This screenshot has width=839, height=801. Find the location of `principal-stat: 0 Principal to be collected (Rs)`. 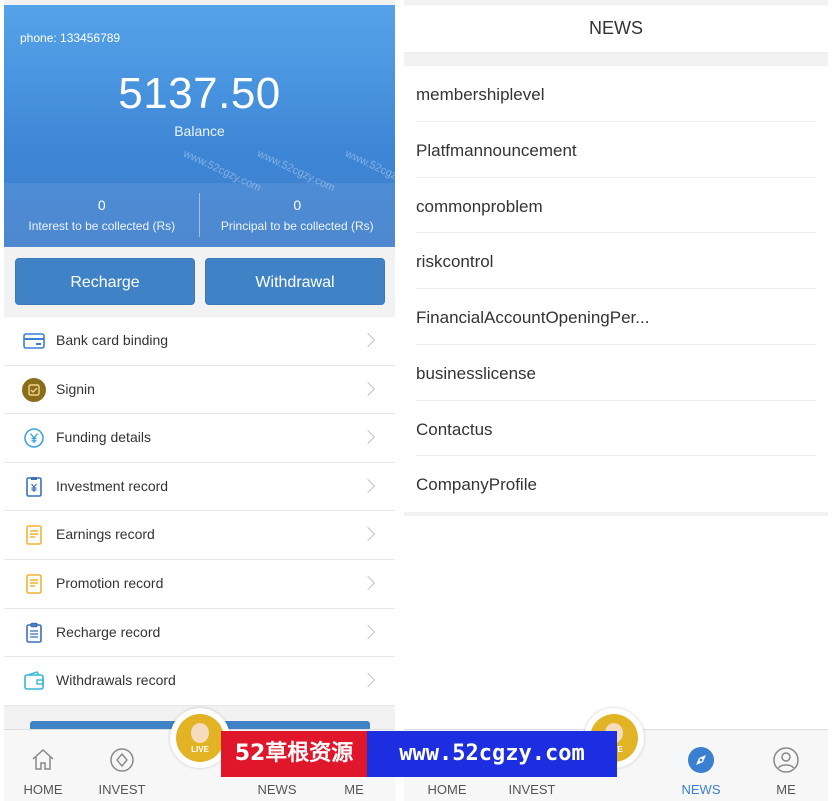

principal-stat: 0 Principal to be collected (Rs) is located at coordinates (298, 215).